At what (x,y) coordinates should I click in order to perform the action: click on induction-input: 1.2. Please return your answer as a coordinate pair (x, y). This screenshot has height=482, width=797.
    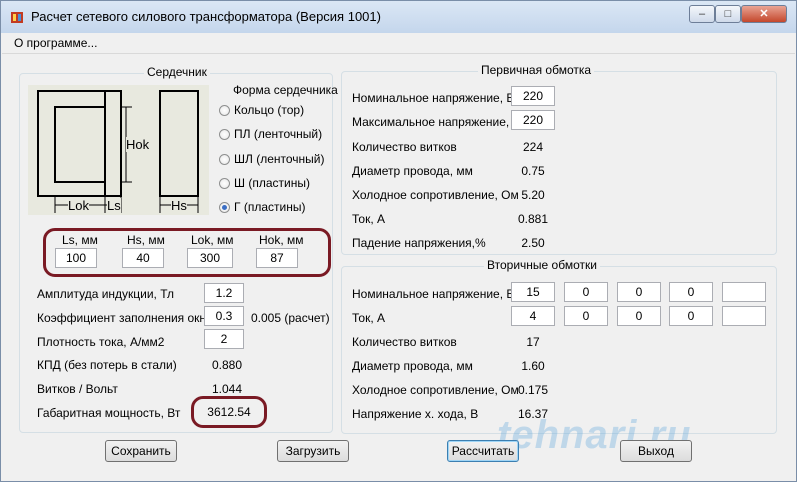
    Looking at the image, I should click on (224, 293).